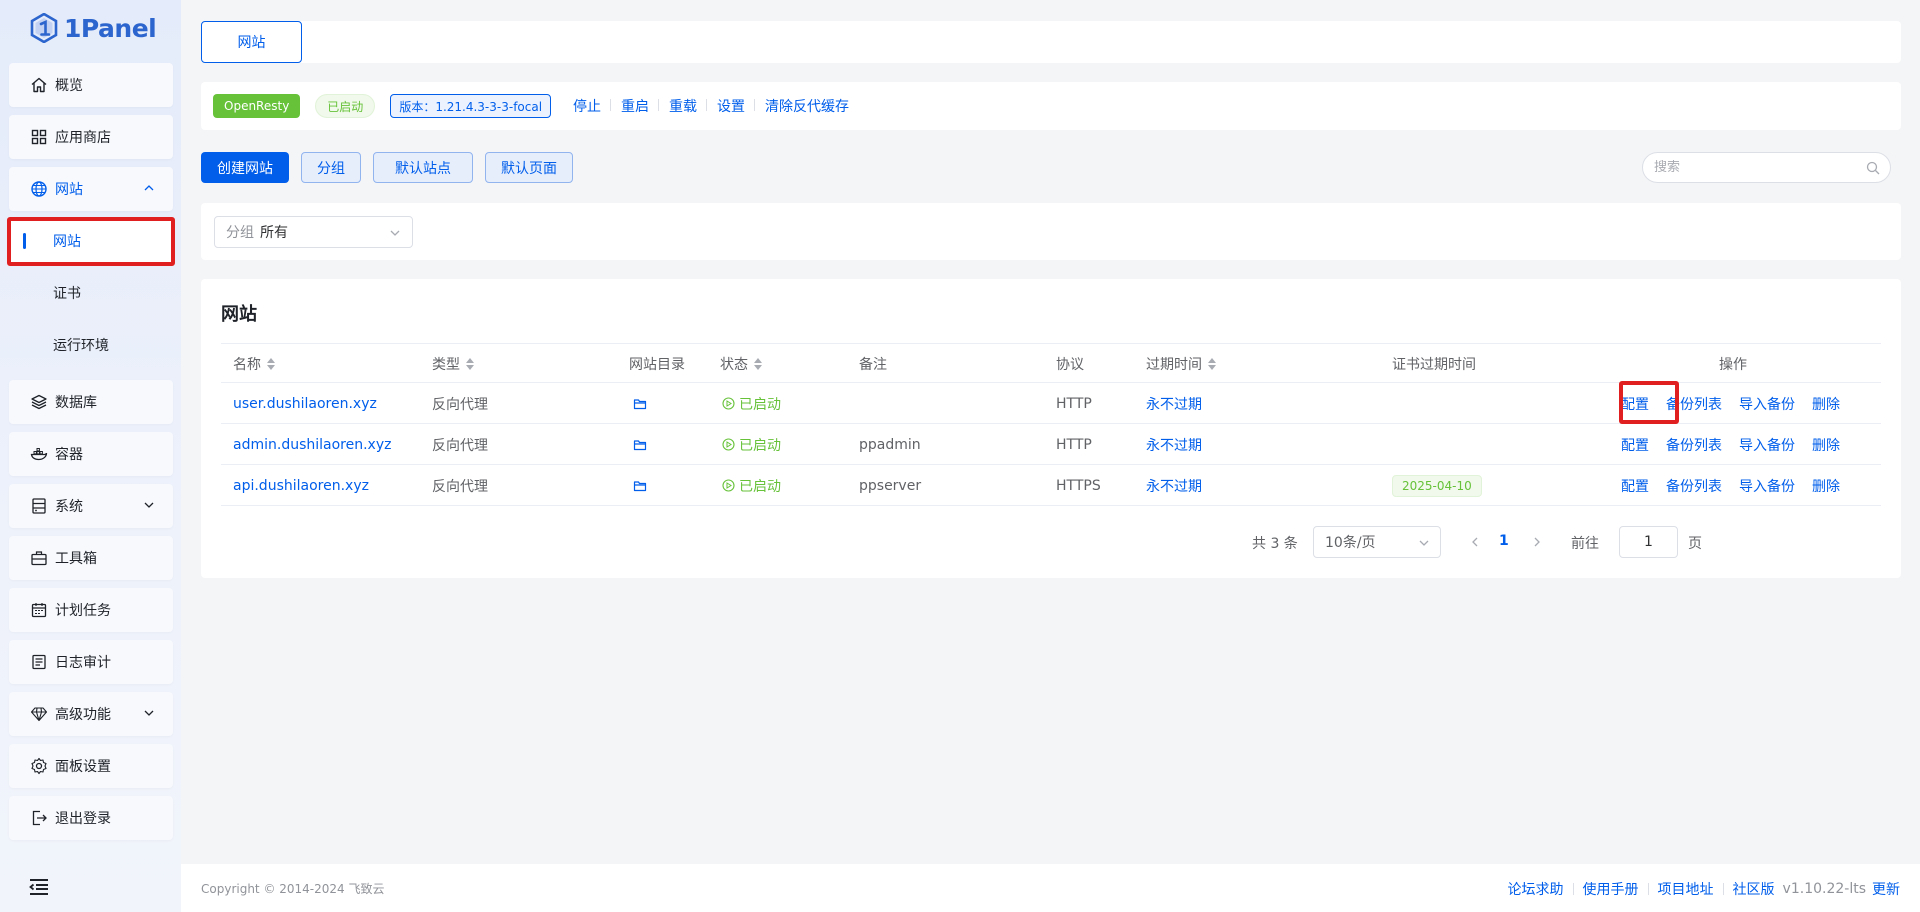 The height and width of the screenshot is (912, 1920). What do you see at coordinates (1686, 889) in the screenshot?
I see `project-link: 项目地址` at bounding box center [1686, 889].